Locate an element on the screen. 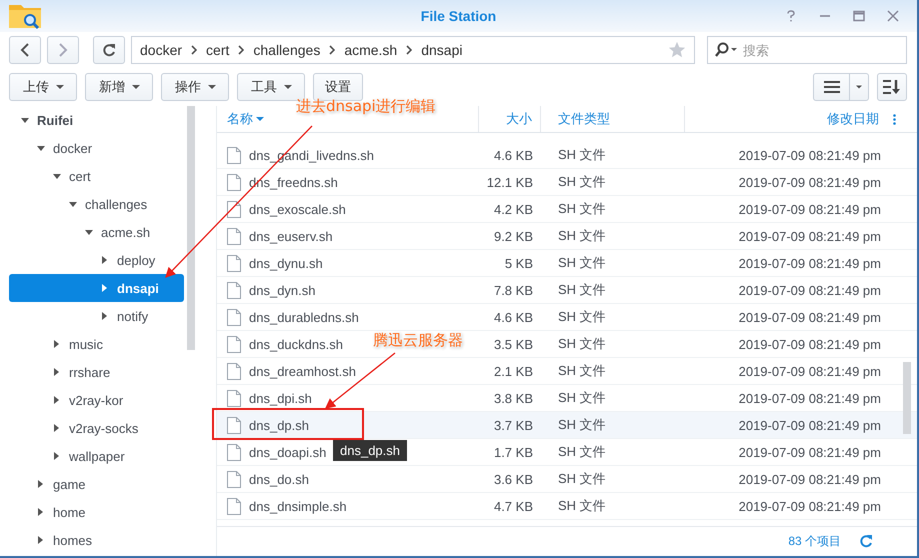  file-size: 7.8 KB is located at coordinates (513, 290).